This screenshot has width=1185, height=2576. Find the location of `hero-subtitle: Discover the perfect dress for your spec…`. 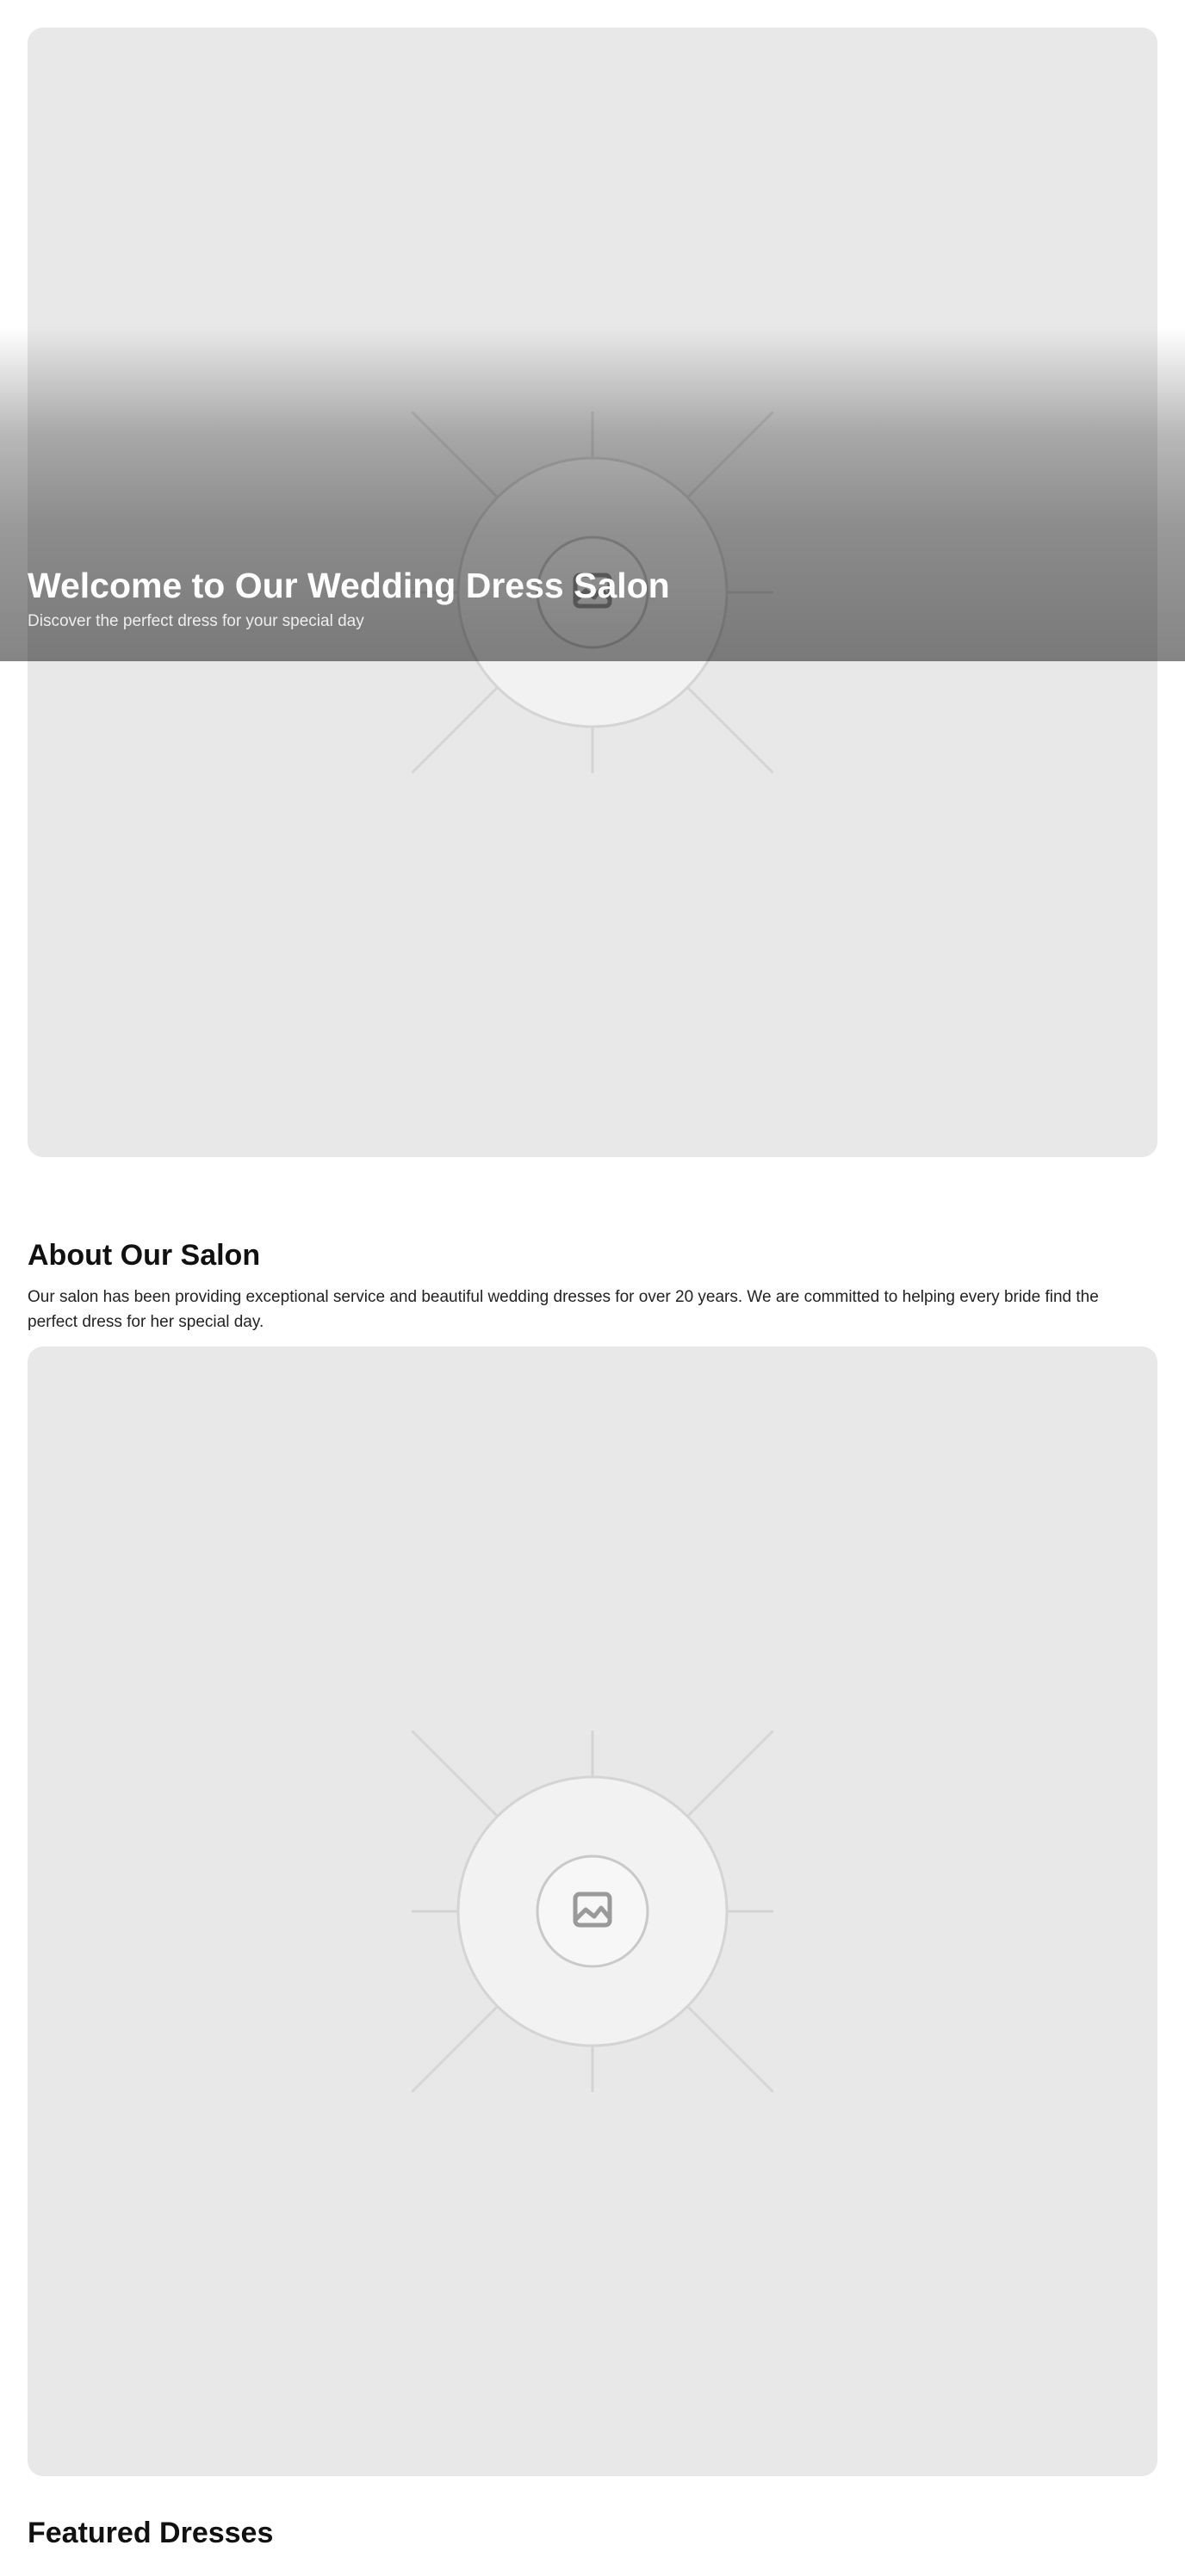

hero-subtitle: Discover the perfect dress for your spec… is located at coordinates (196, 621).